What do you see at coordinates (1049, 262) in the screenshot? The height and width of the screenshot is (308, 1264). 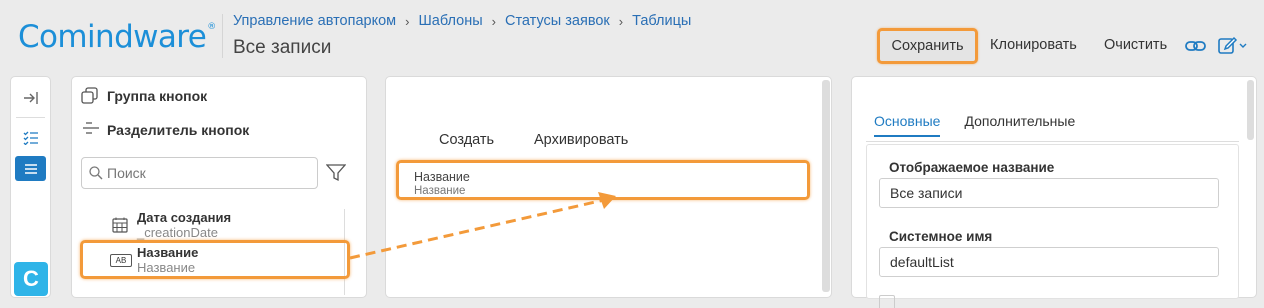 I see `system-name-field: defaultList` at bounding box center [1049, 262].